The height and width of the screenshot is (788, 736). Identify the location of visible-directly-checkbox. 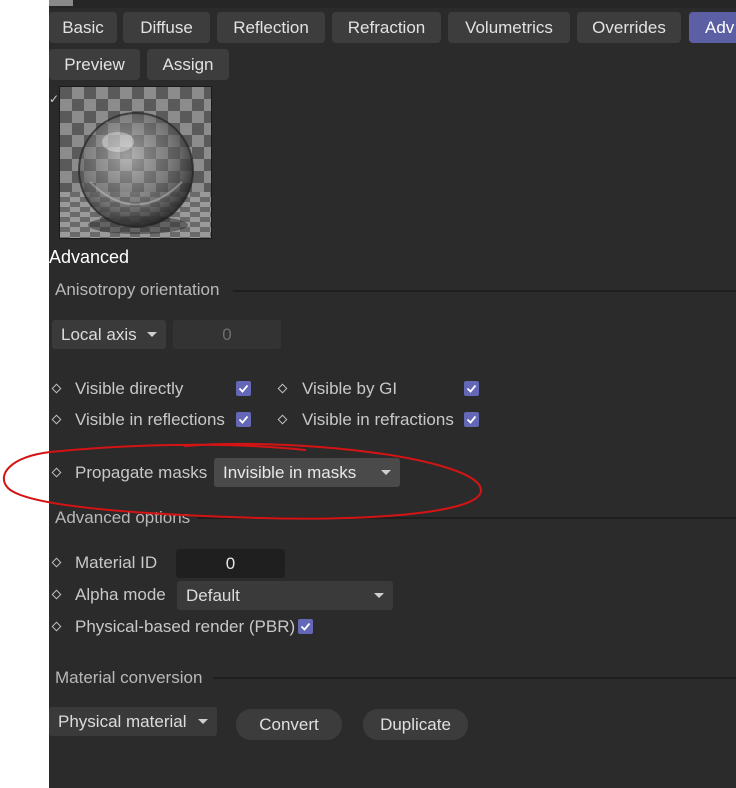
(243, 388).